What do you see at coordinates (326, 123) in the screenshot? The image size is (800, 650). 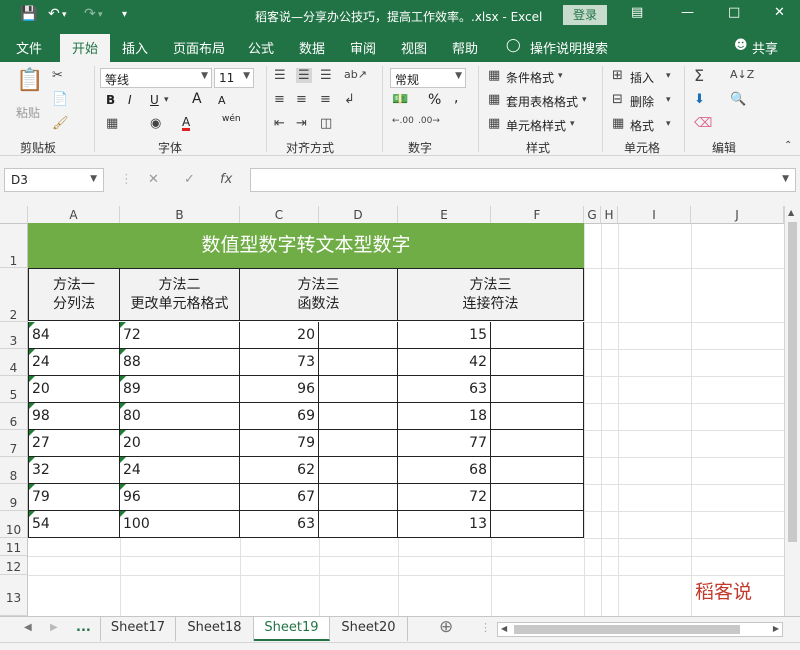 I see `merge-center-icon: ◫` at bounding box center [326, 123].